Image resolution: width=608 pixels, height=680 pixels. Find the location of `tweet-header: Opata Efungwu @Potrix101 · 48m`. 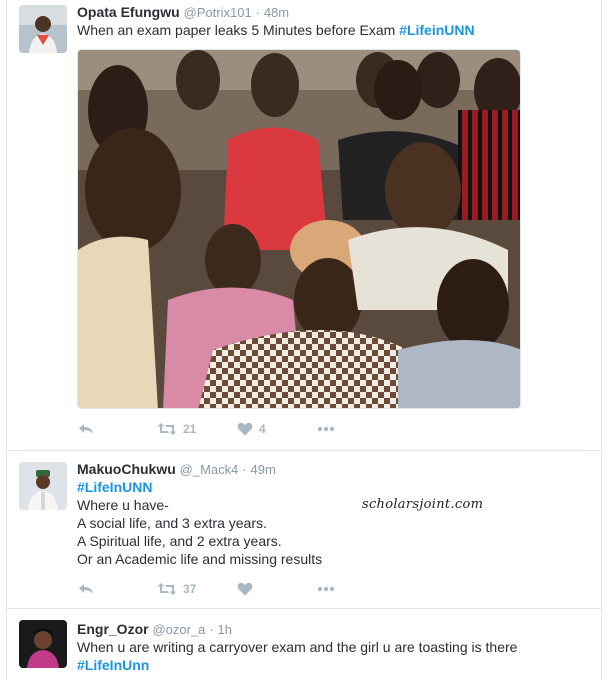

tweet-header: Opata Efungwu @Potrix101 · 48m is located at coordinates (333, 12).